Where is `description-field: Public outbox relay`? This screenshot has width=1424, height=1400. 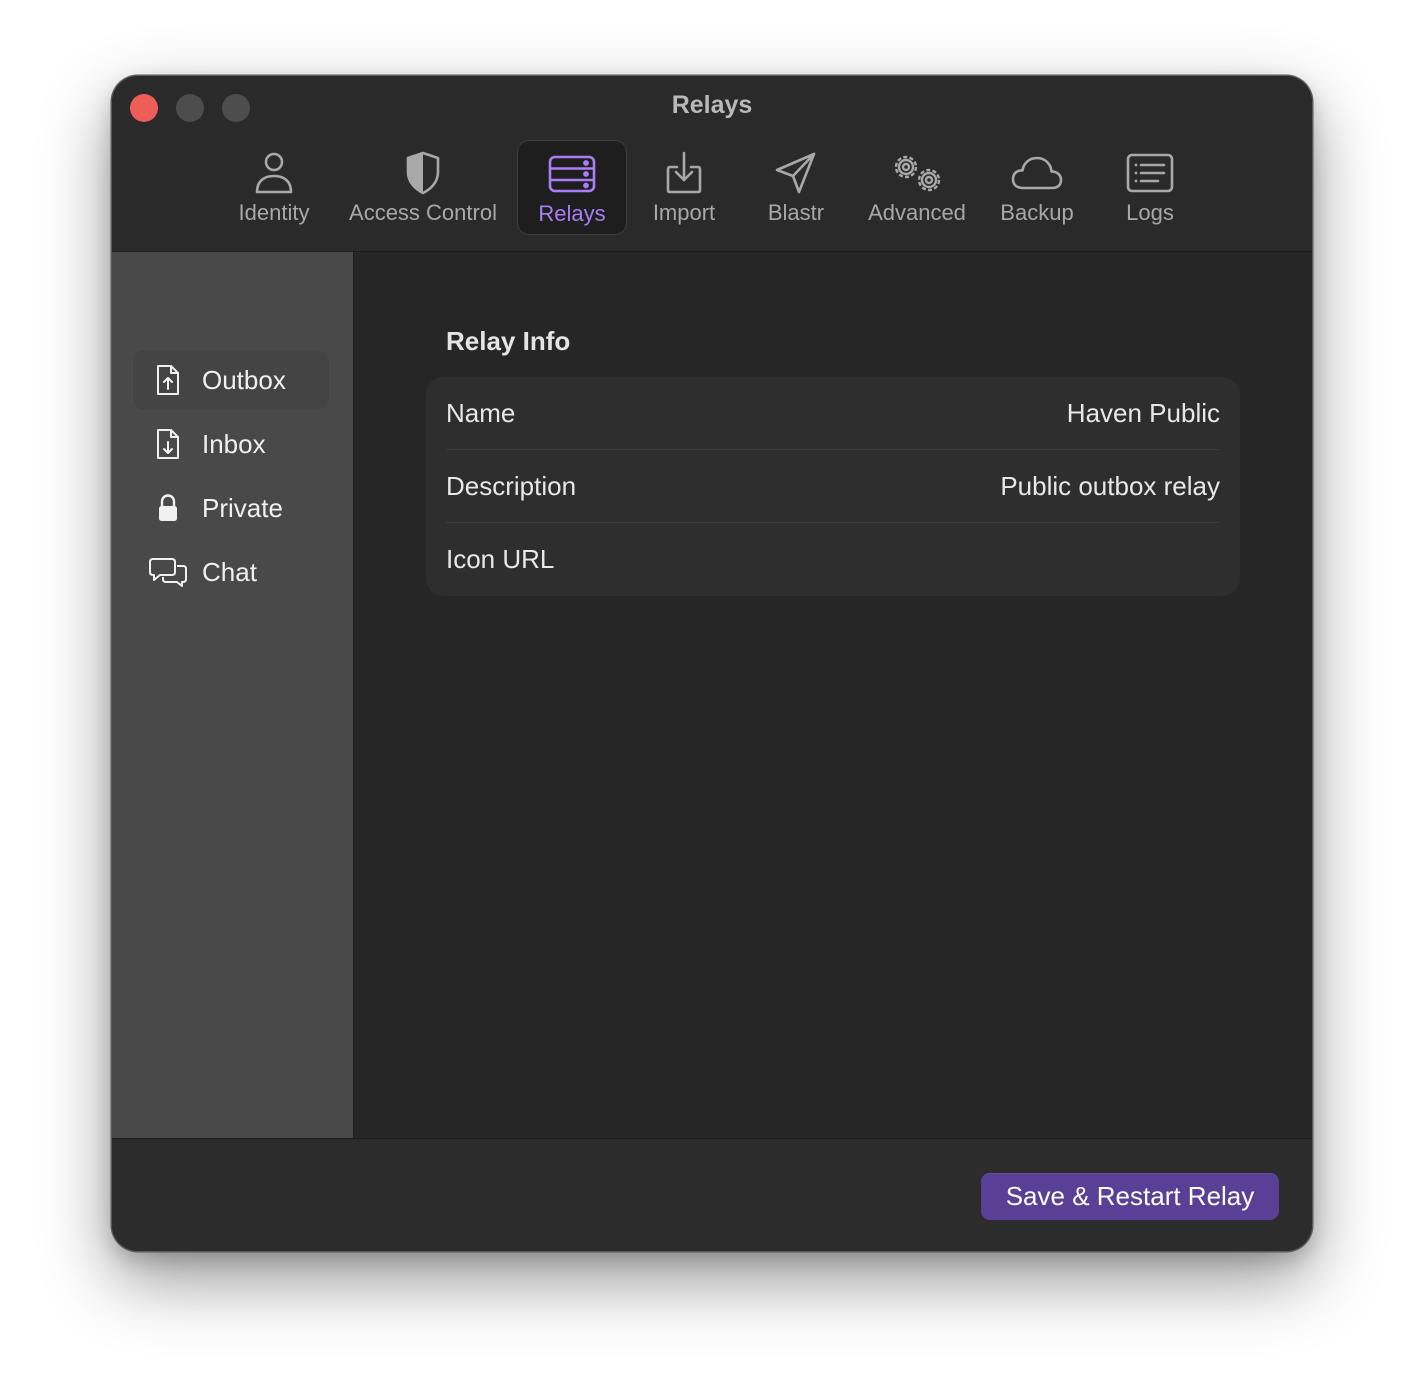
description-field: Public outbox relay is located at coordinates (1110, 486).